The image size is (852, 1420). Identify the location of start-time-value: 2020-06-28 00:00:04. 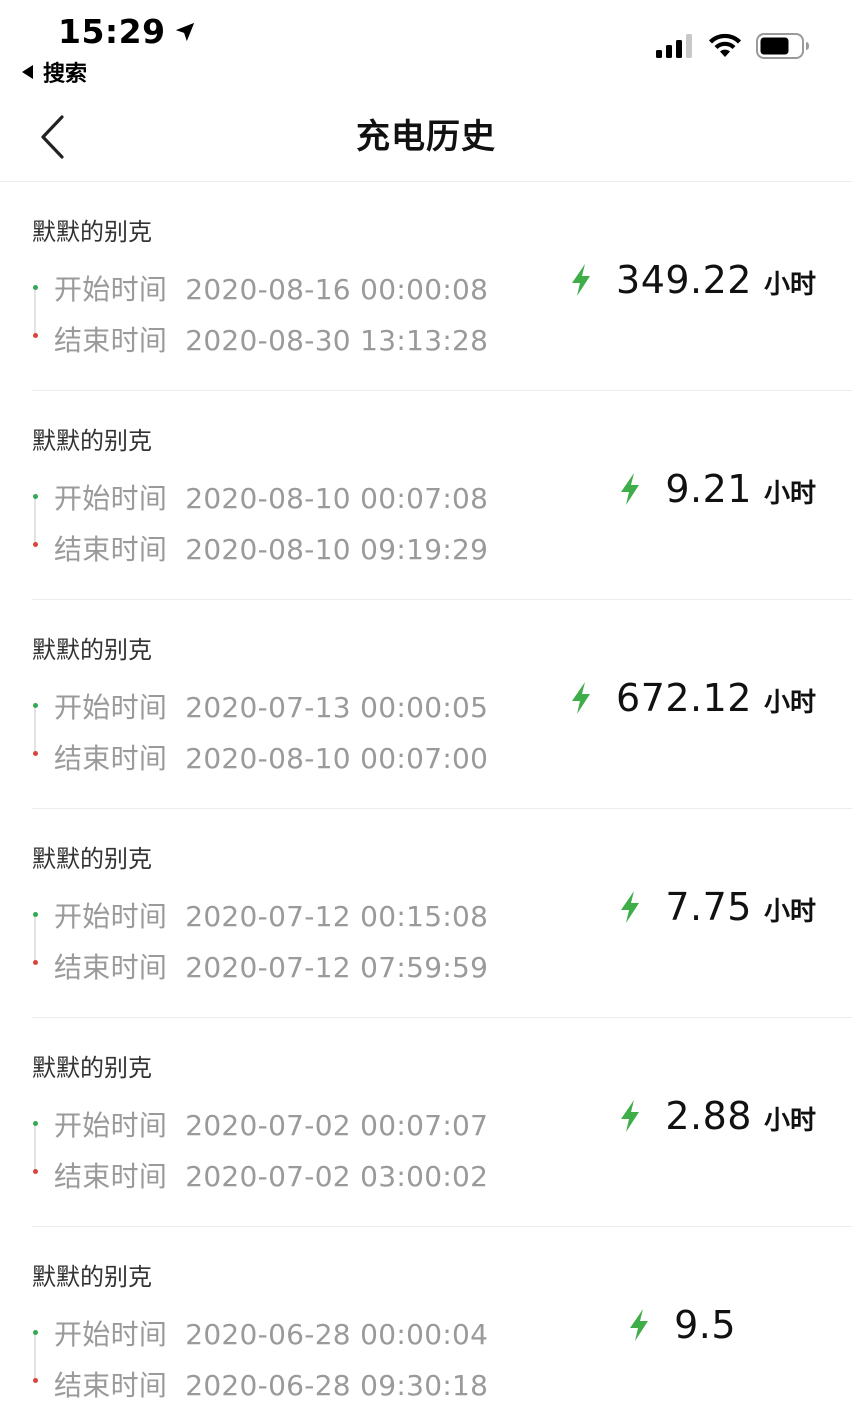
(337, 1334).